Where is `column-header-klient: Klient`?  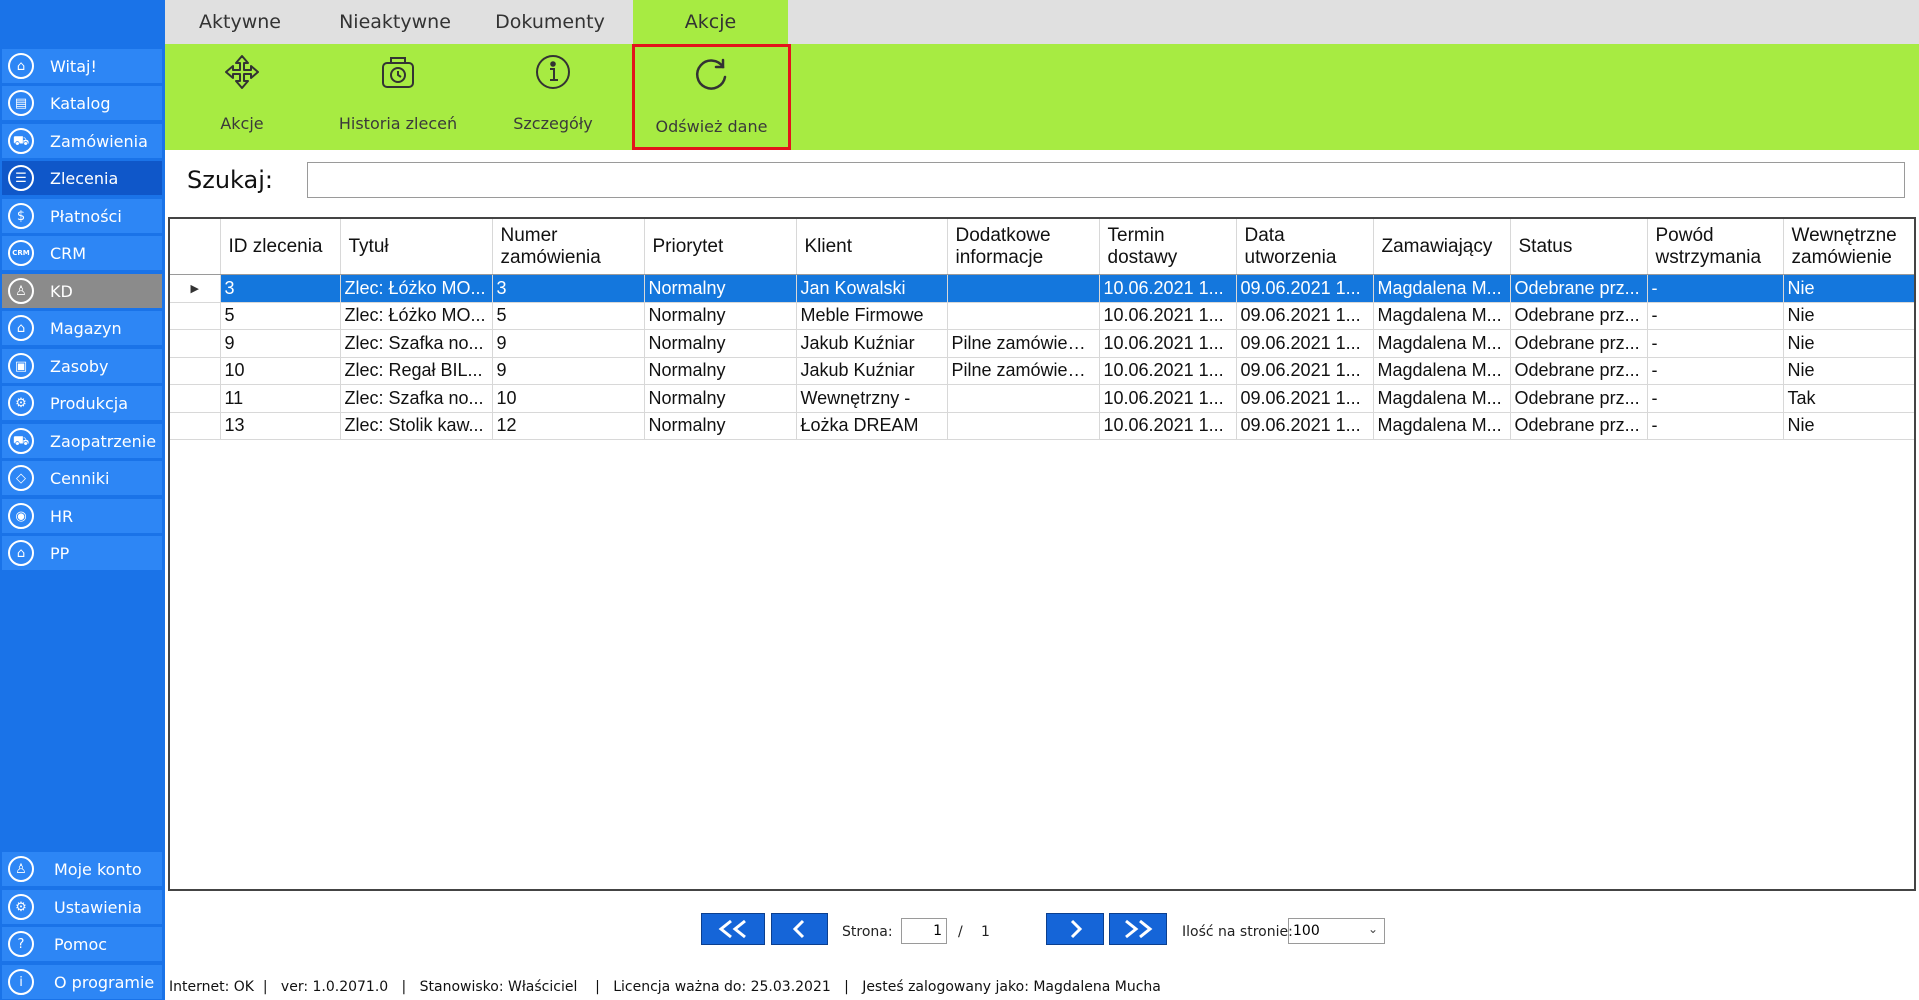
column-header-klient: Klient is located at coordinates (872, 247).